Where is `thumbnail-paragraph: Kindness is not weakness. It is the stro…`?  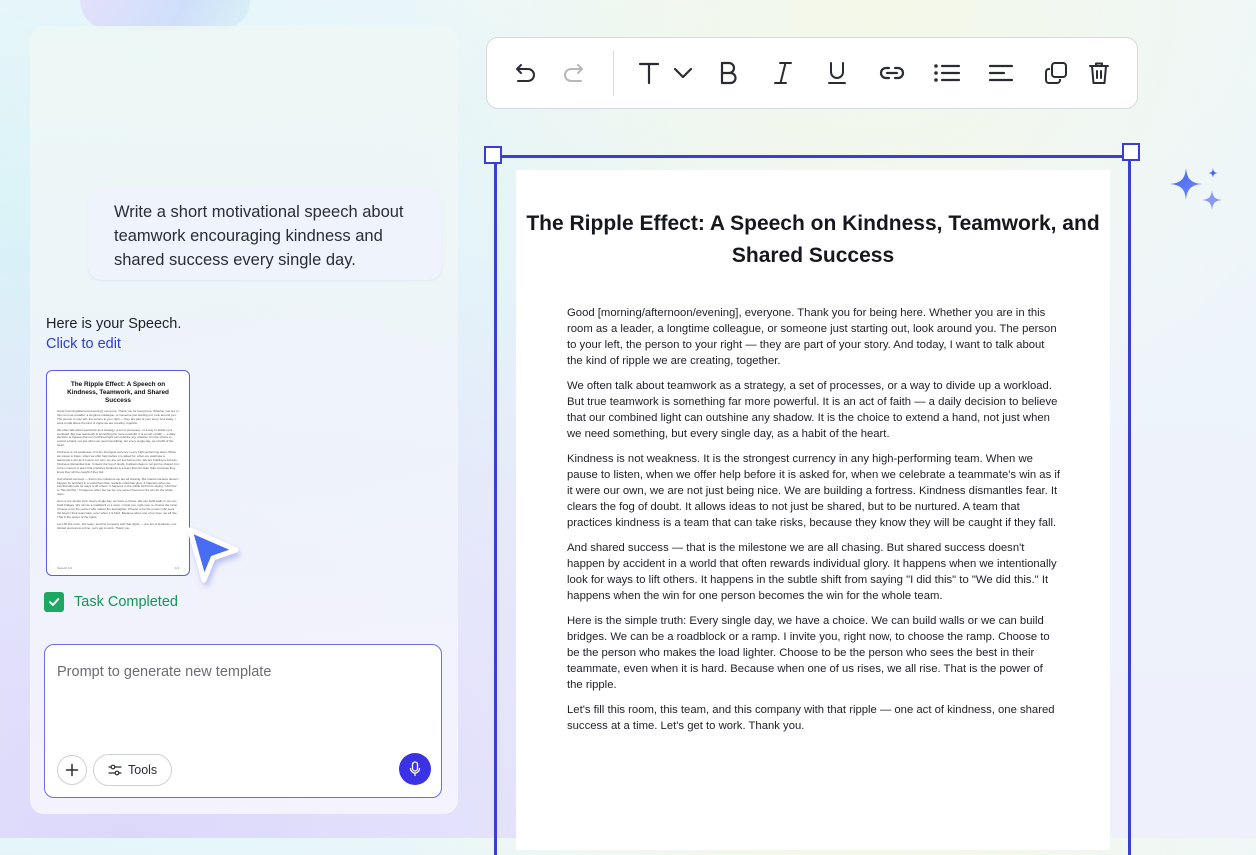
thumbnail-paragraph: Kindness is not weakness. It is the stro… is located at coordinates (118, 462).